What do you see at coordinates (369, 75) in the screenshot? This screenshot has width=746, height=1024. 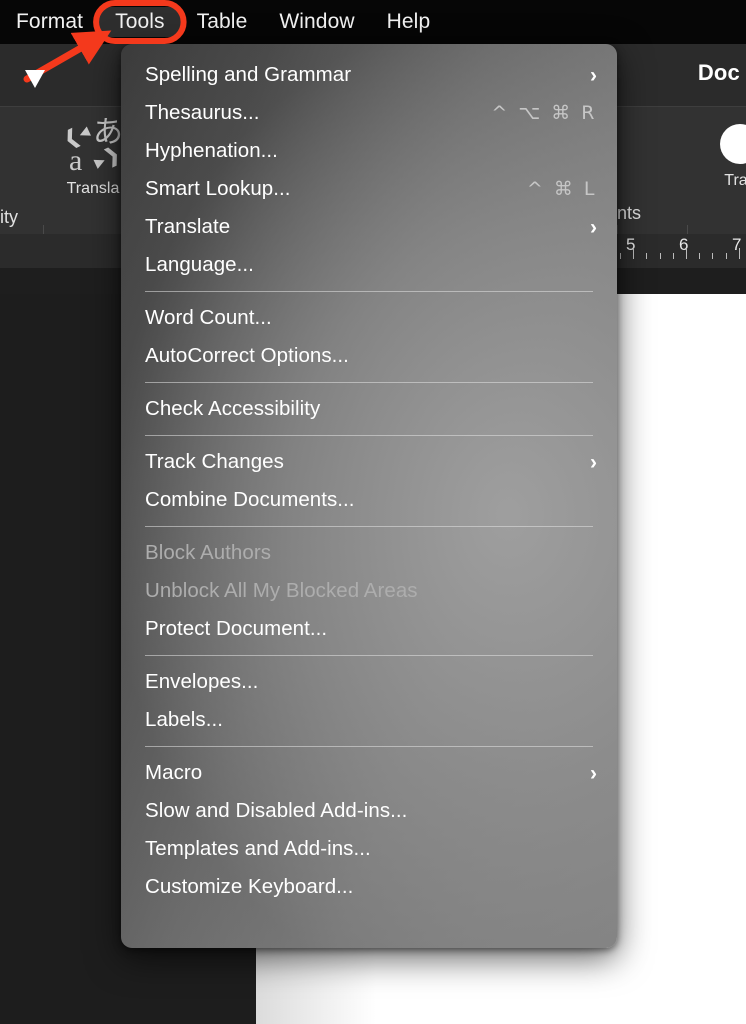 I see `menu-item-spelling-and-grammar: Spelling and Grammar ›` at bounding box center [369, 75].